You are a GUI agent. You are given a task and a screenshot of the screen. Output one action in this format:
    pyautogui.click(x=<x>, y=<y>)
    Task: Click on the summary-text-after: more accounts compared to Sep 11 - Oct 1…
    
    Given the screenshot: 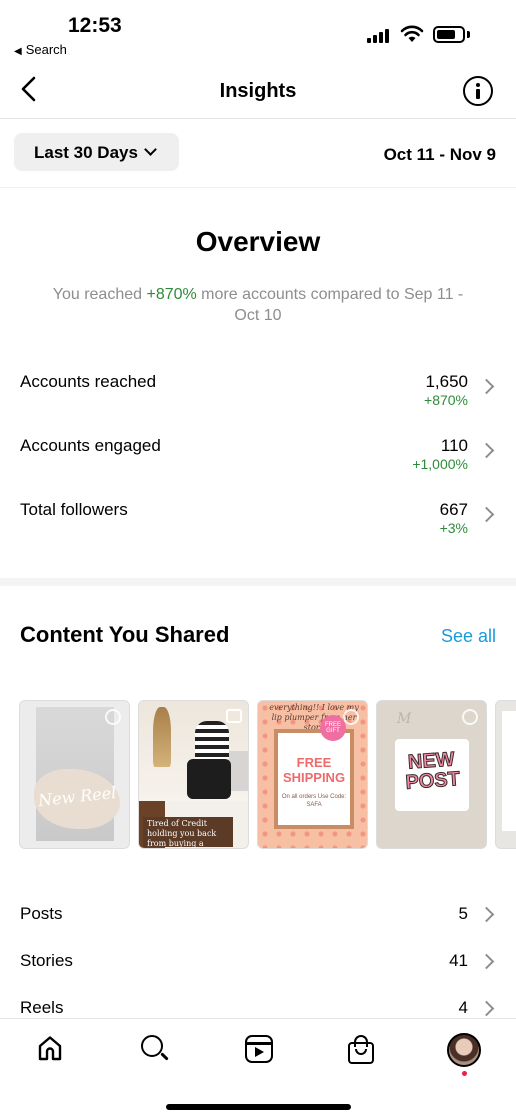 What is the action you would take?
    pyautogui.click(x=330, y=305)
    